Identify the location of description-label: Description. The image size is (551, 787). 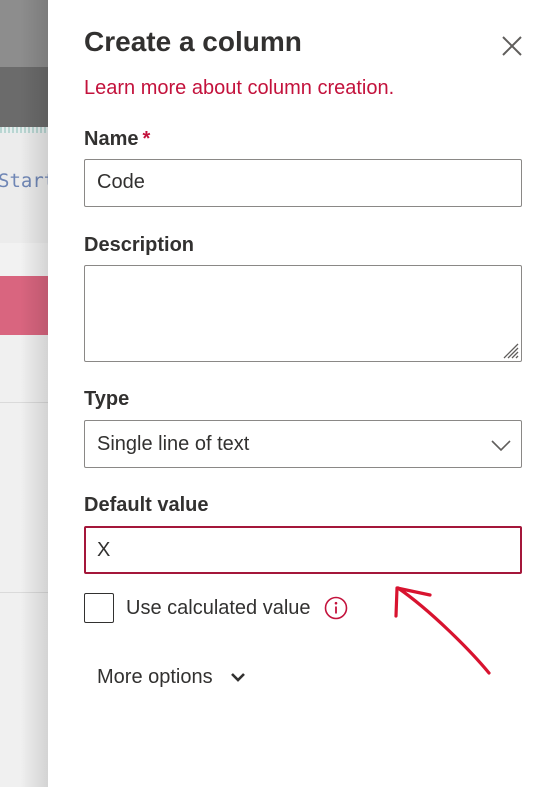
(139, 245).